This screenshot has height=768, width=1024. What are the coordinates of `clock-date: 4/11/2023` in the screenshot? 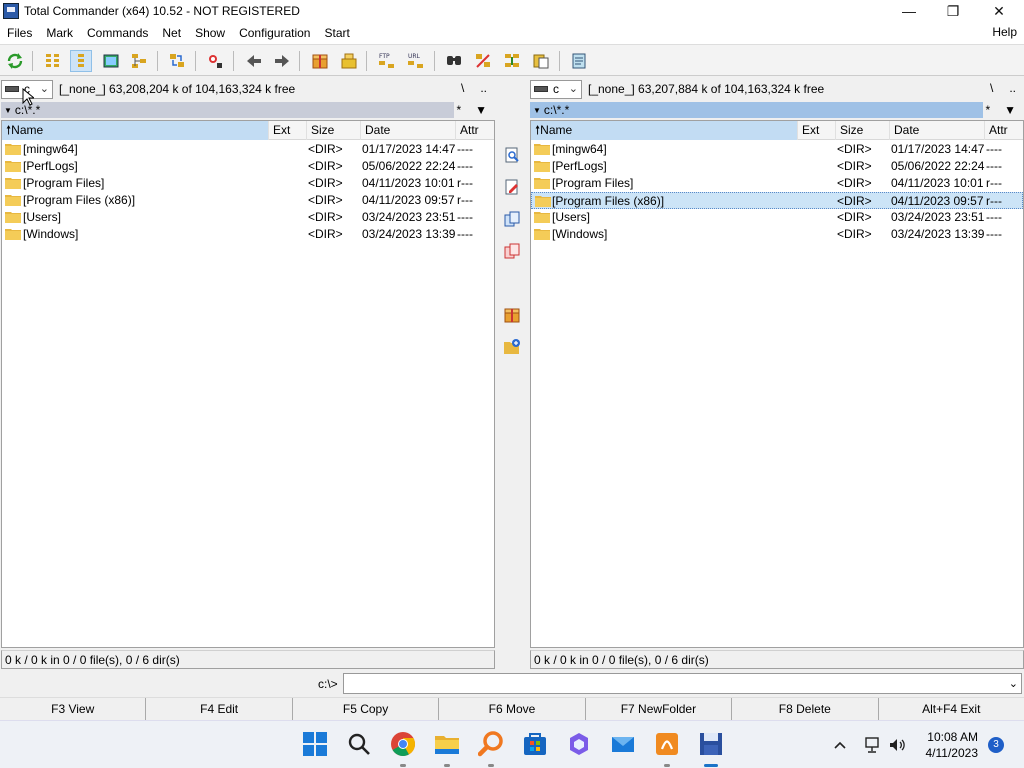 It's located at (952, 753).